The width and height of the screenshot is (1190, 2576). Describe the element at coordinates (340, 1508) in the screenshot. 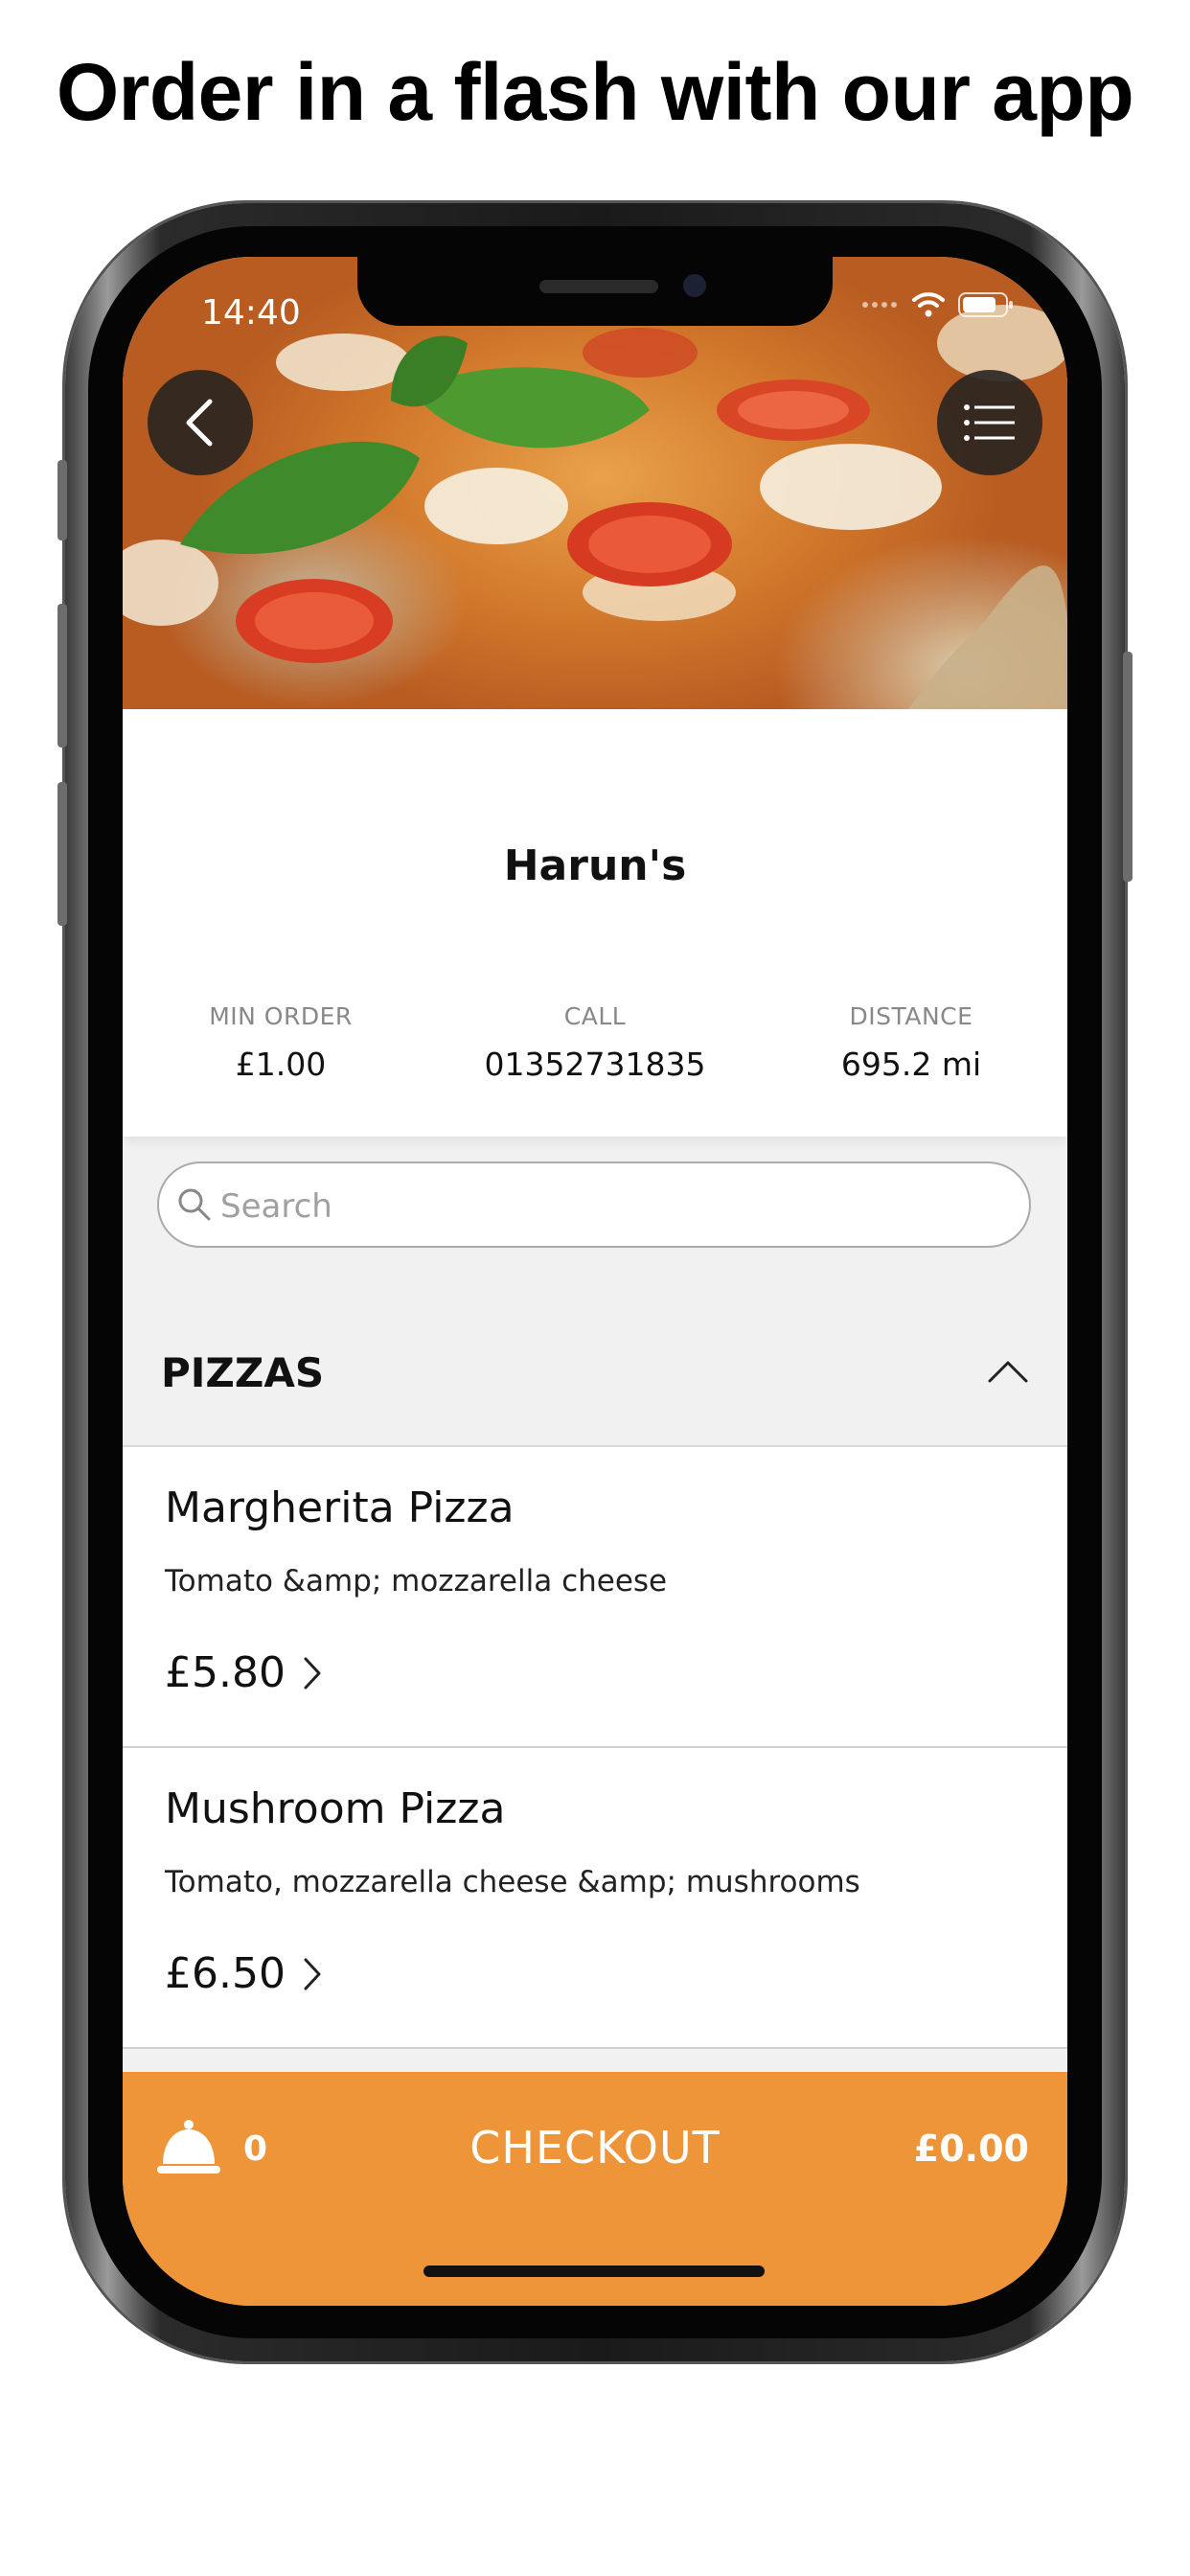

I see `item-name: Margherita Pizza` at that location.